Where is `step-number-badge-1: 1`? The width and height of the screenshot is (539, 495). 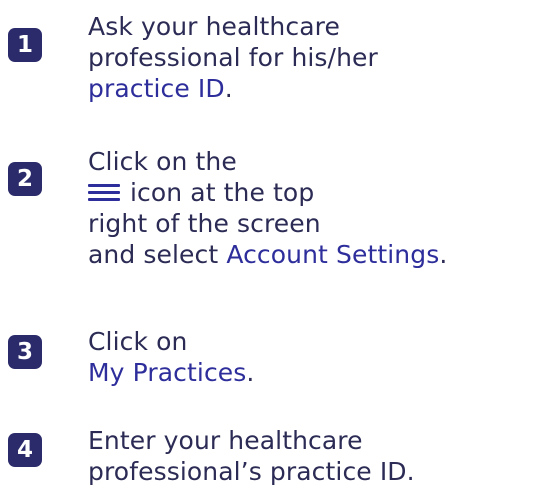
step-number-badge-1: 1 is located at coordinates (25, 45).